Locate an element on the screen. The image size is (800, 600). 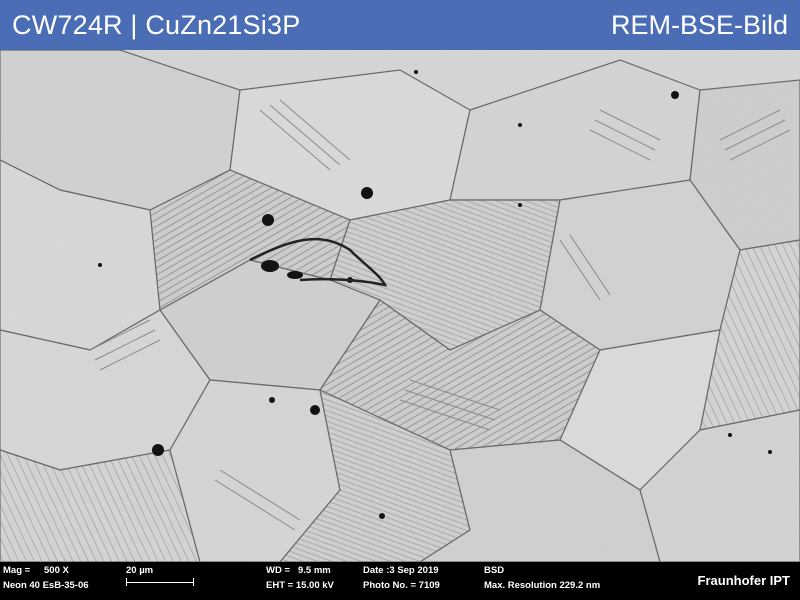
image-type-label: REM-BSE-Bild is located at coordinates (699, 25).